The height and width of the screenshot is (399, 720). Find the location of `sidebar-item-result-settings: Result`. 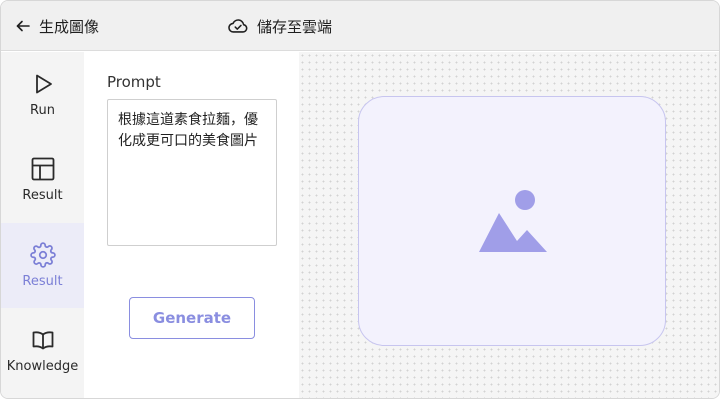

sidebar-item-result-settings: Result is located at coordinates (42, 265).